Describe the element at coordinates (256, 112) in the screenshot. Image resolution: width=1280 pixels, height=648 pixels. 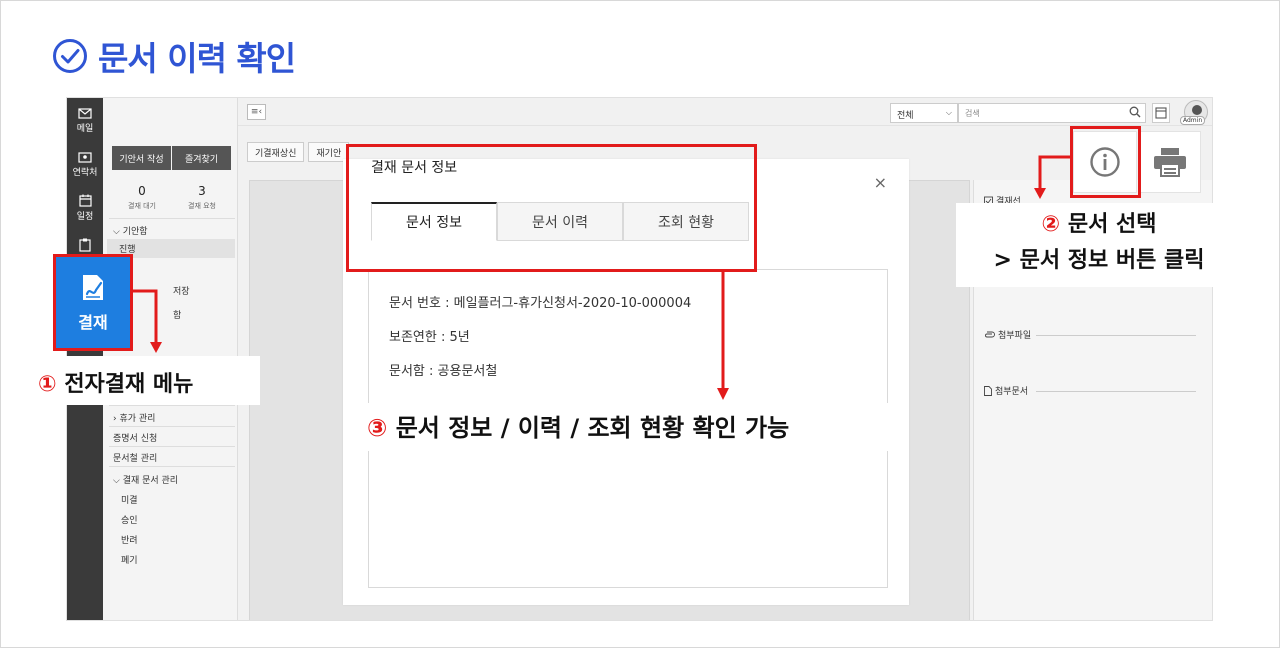
I see `collapse-menu-button: ≡‹` at that location.